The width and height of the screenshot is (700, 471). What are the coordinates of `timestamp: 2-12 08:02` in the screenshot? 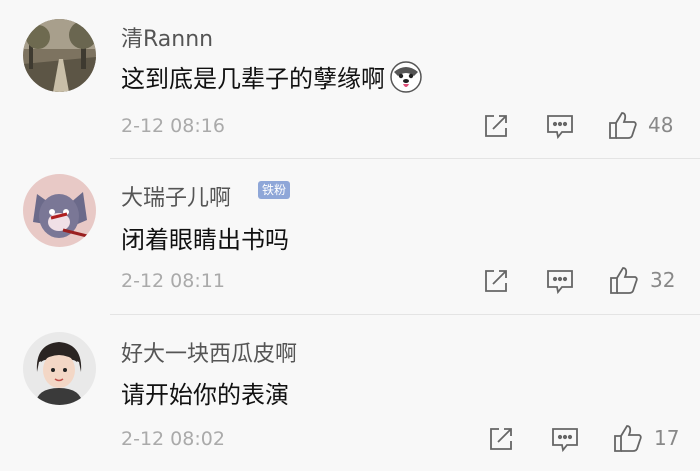 It's located at (173, 439).